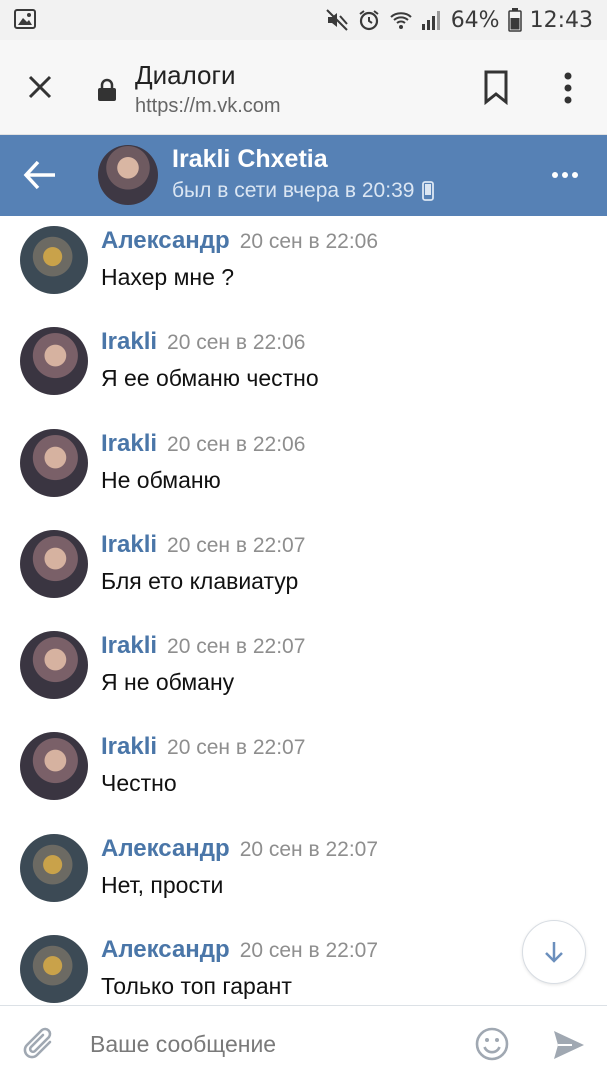 This screenshot has width=607, height=1080. Describe the element at coordinates (428, 191) in the screenshot. I see `mobile-phone-icon` at that location.